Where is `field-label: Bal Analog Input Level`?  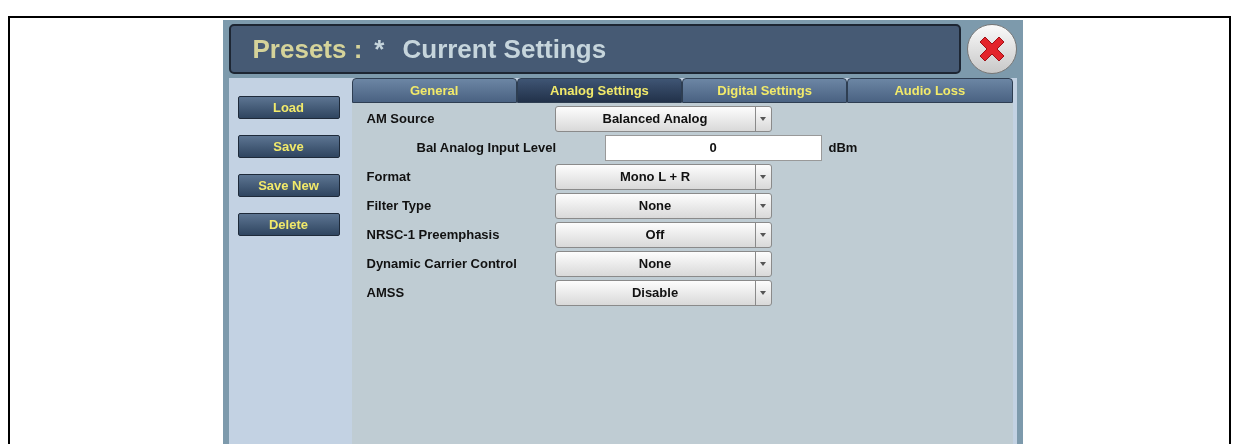 field-label: Bal Analog Input Level is located at coordinates (486, 147).